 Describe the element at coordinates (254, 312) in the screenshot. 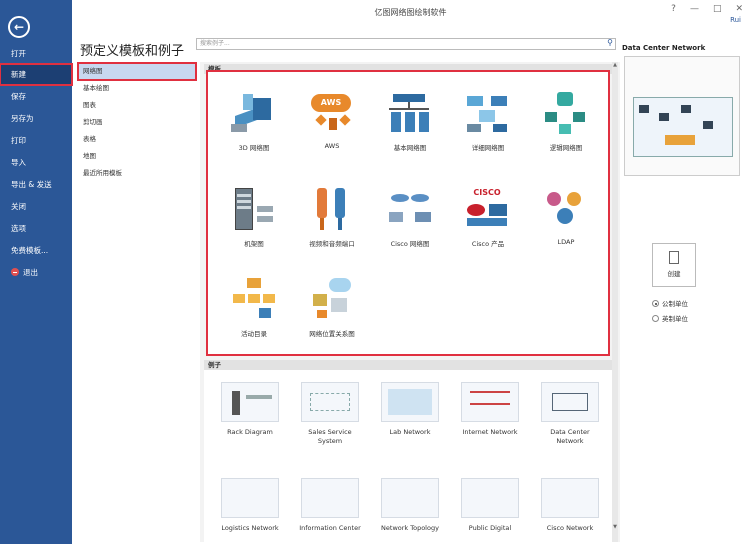

I see `template-active-directory: 活动目录` at that location.